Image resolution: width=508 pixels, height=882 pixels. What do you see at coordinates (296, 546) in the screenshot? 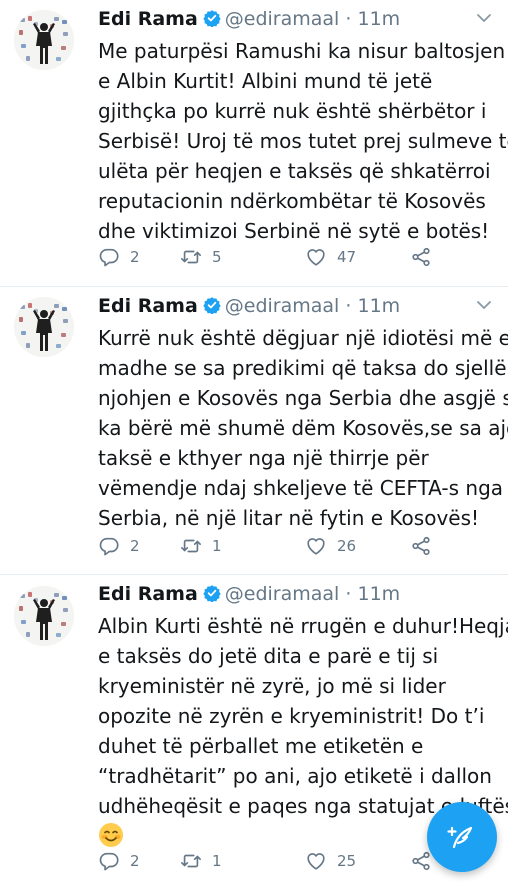
I see `tweet-actions: 2 1 26` at bounding box center [296, 546].